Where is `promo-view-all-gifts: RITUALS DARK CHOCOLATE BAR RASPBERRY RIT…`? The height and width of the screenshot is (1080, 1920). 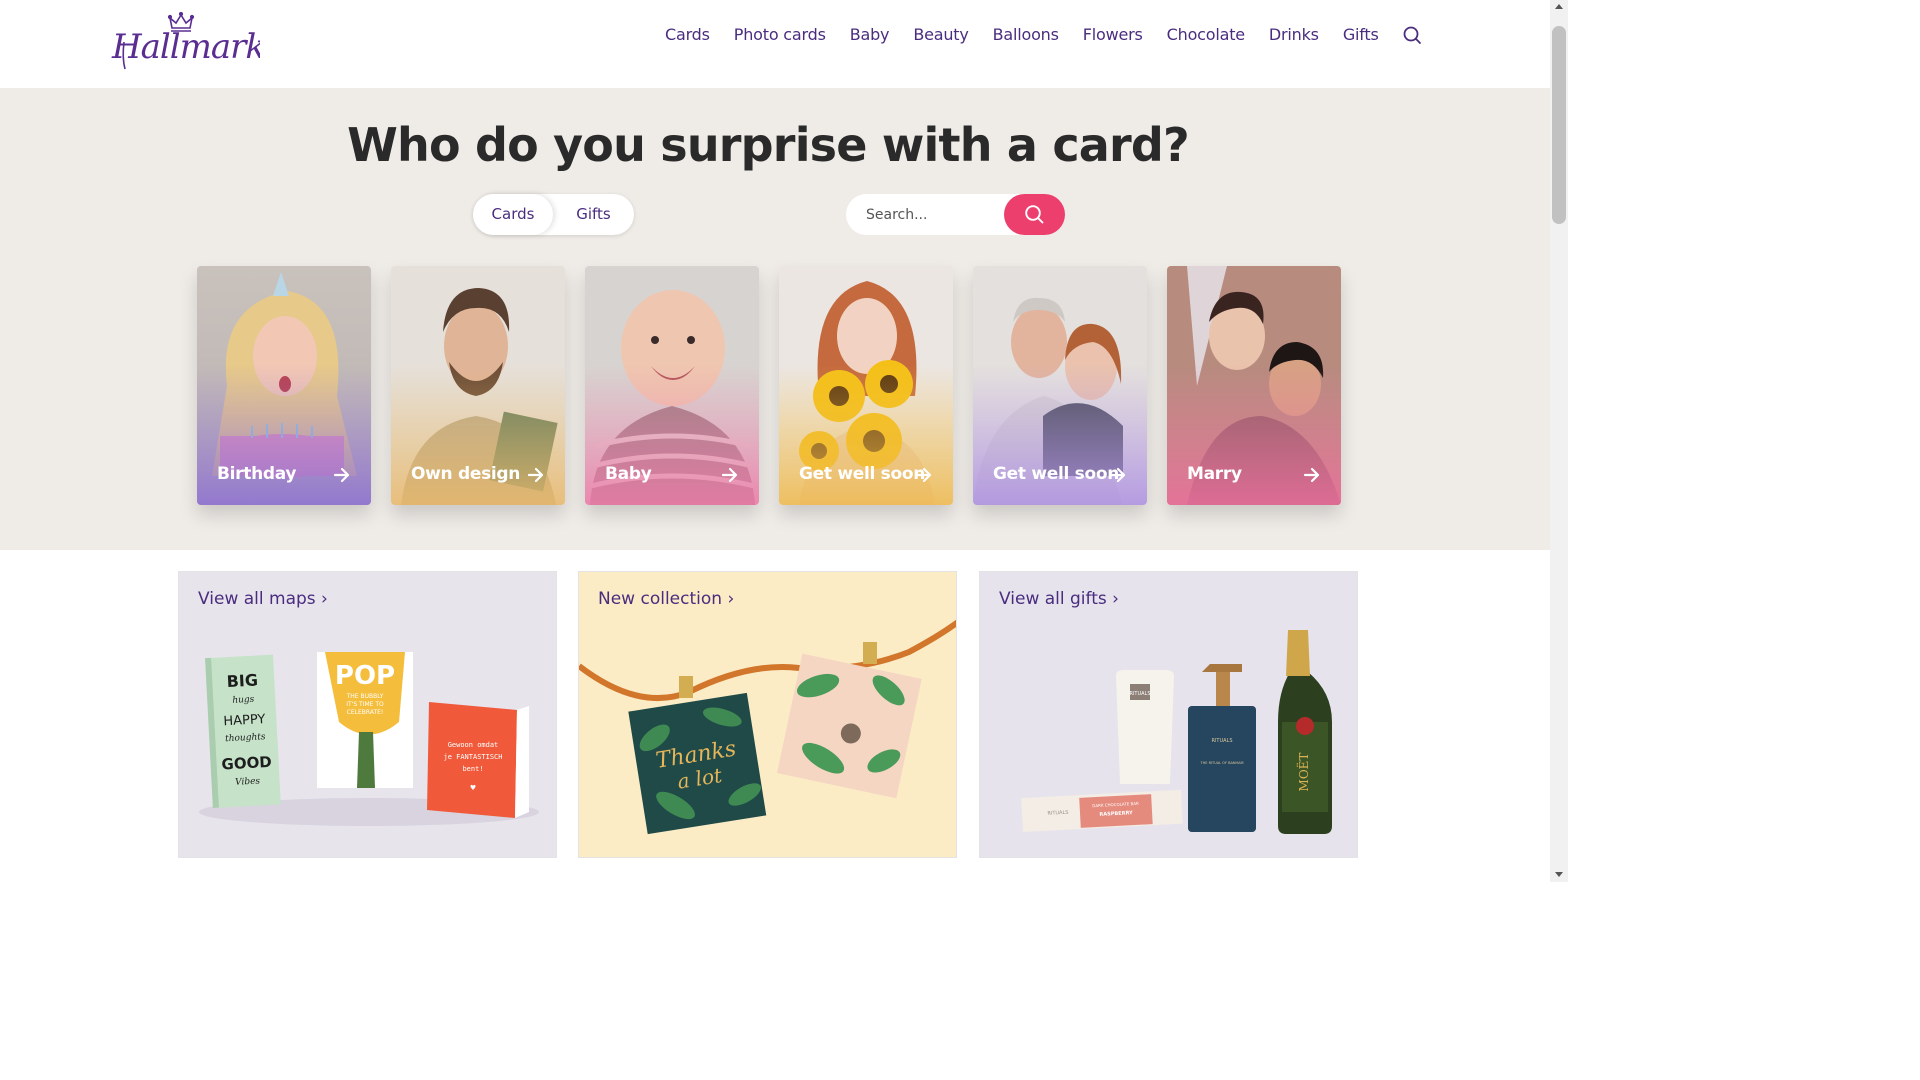
promo-view-all-gifts: RITUALS DARK CHOCOLATE BAR RASPBERRY RIT… is located at coordinates (1168, 714).